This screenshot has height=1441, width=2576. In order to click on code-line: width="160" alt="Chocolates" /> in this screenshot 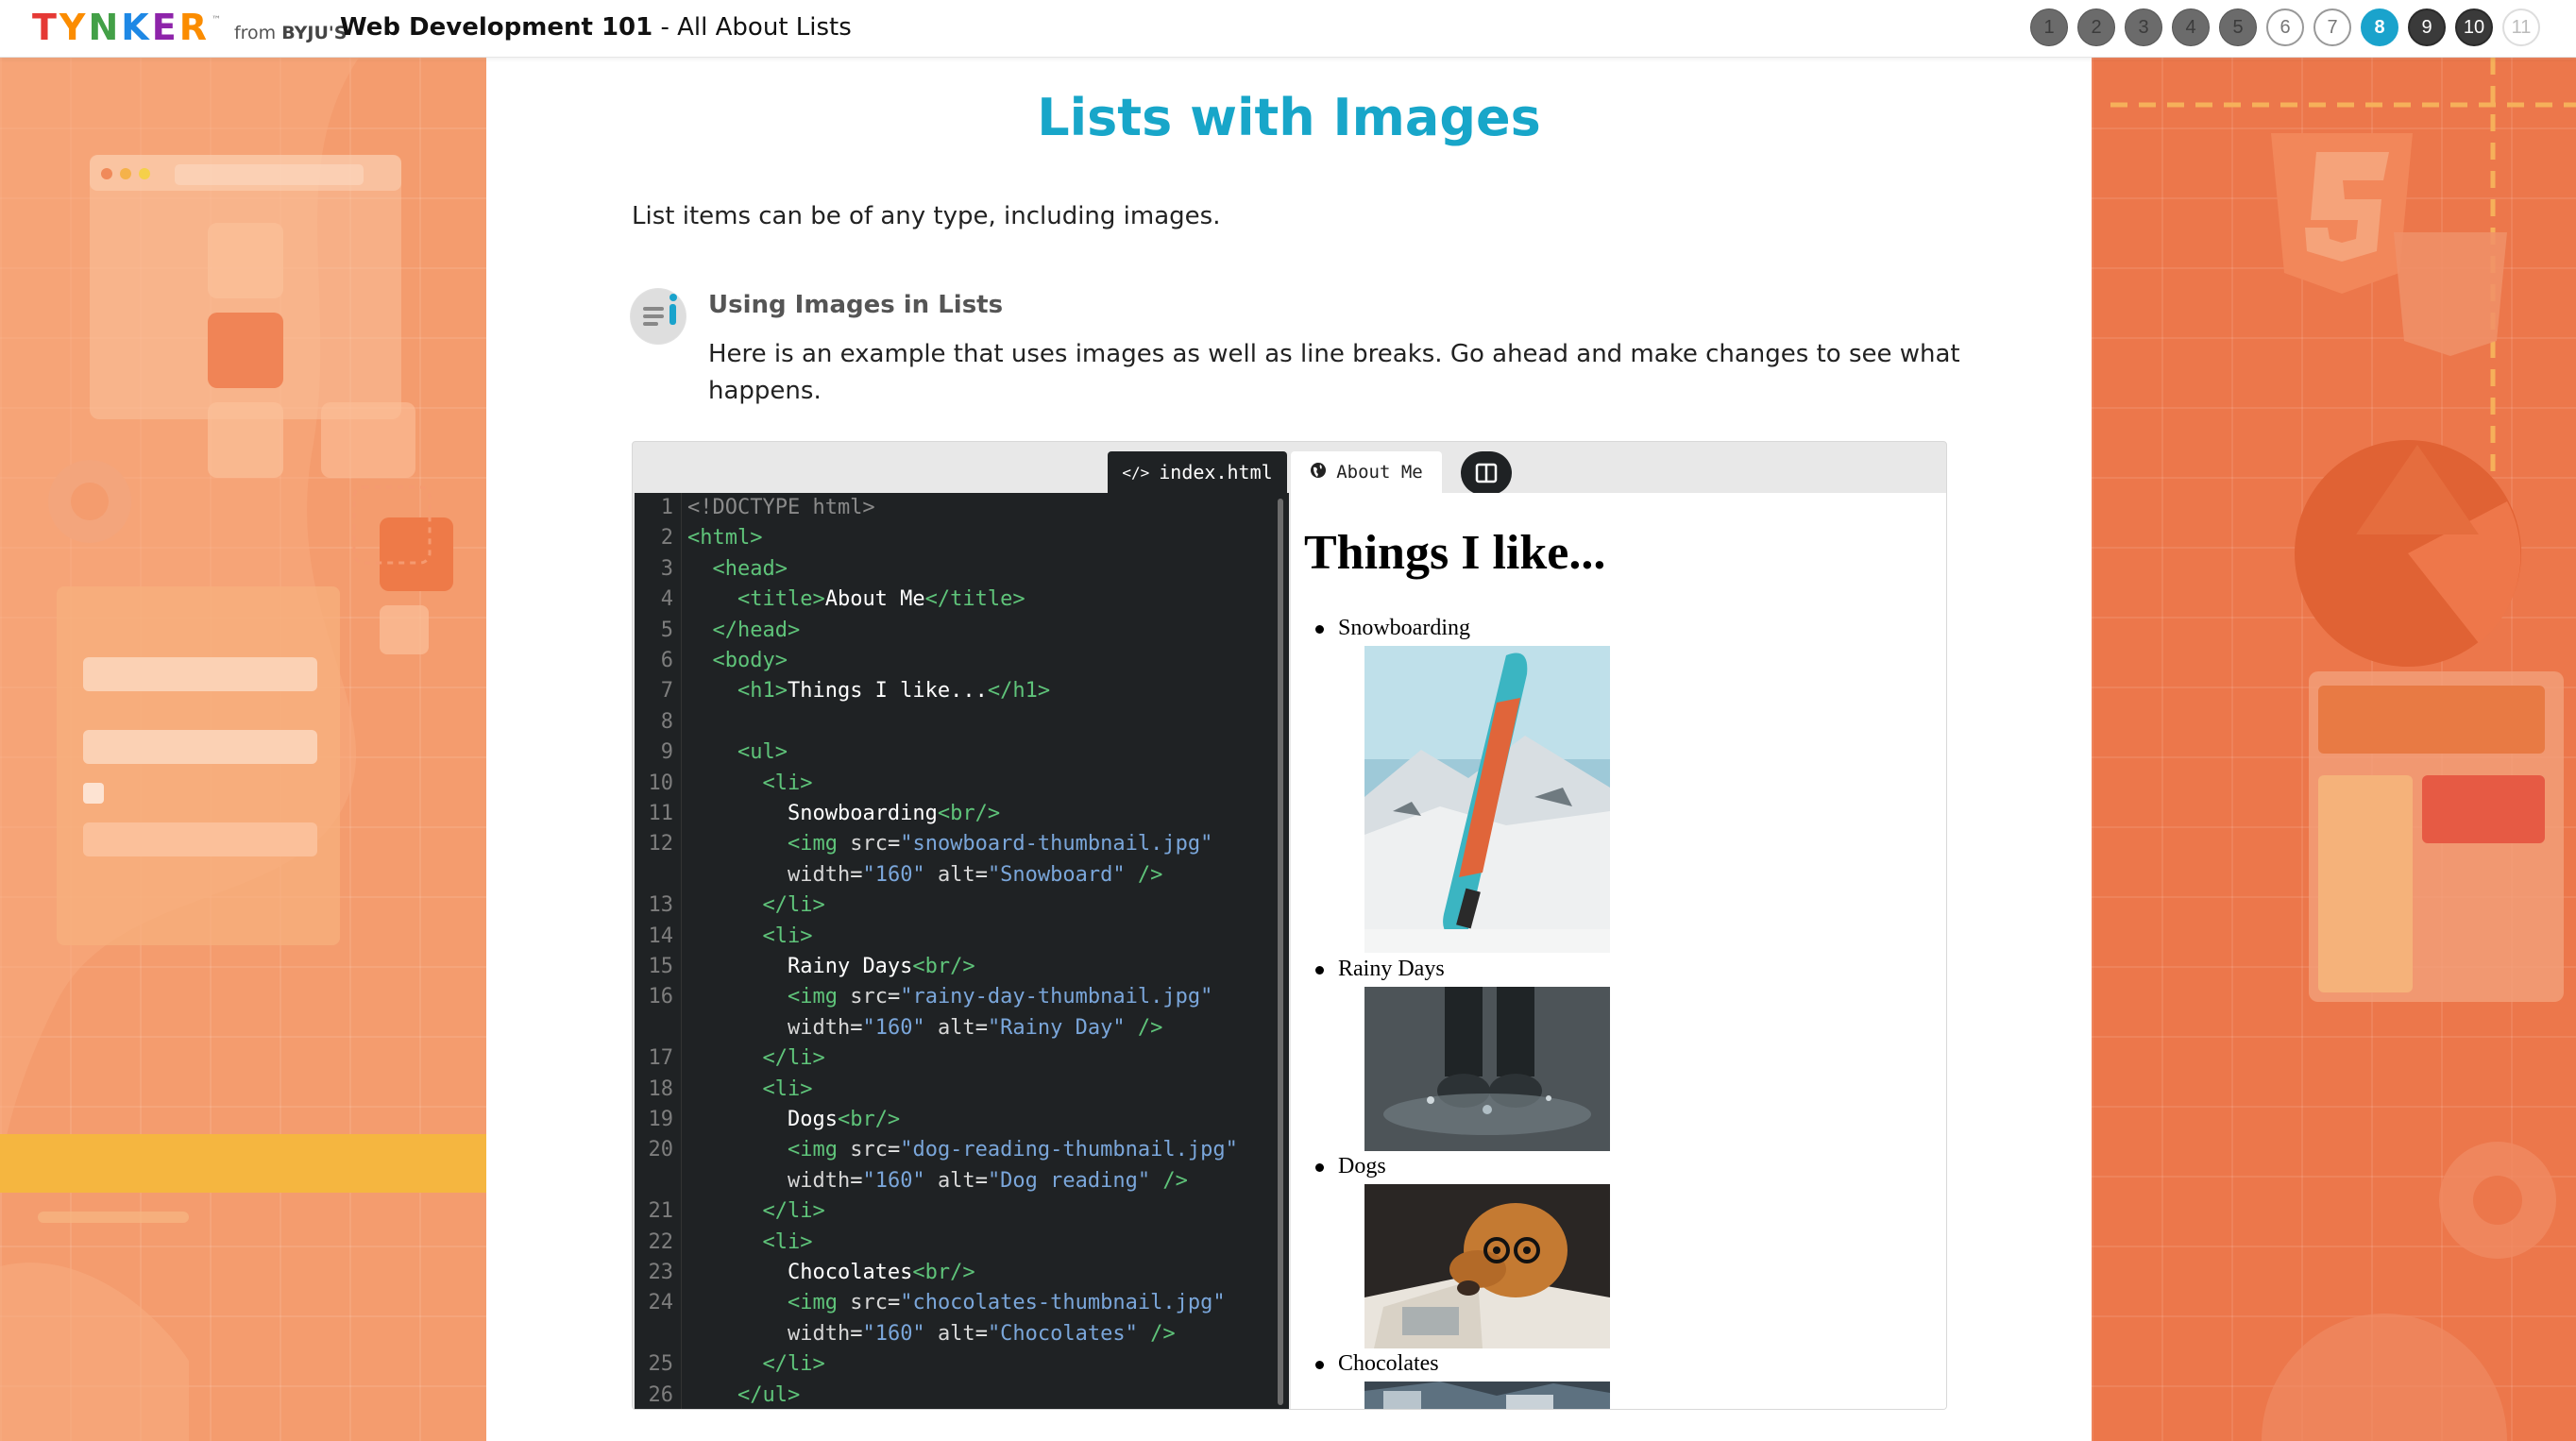, I will do `click(931, 1334)`.